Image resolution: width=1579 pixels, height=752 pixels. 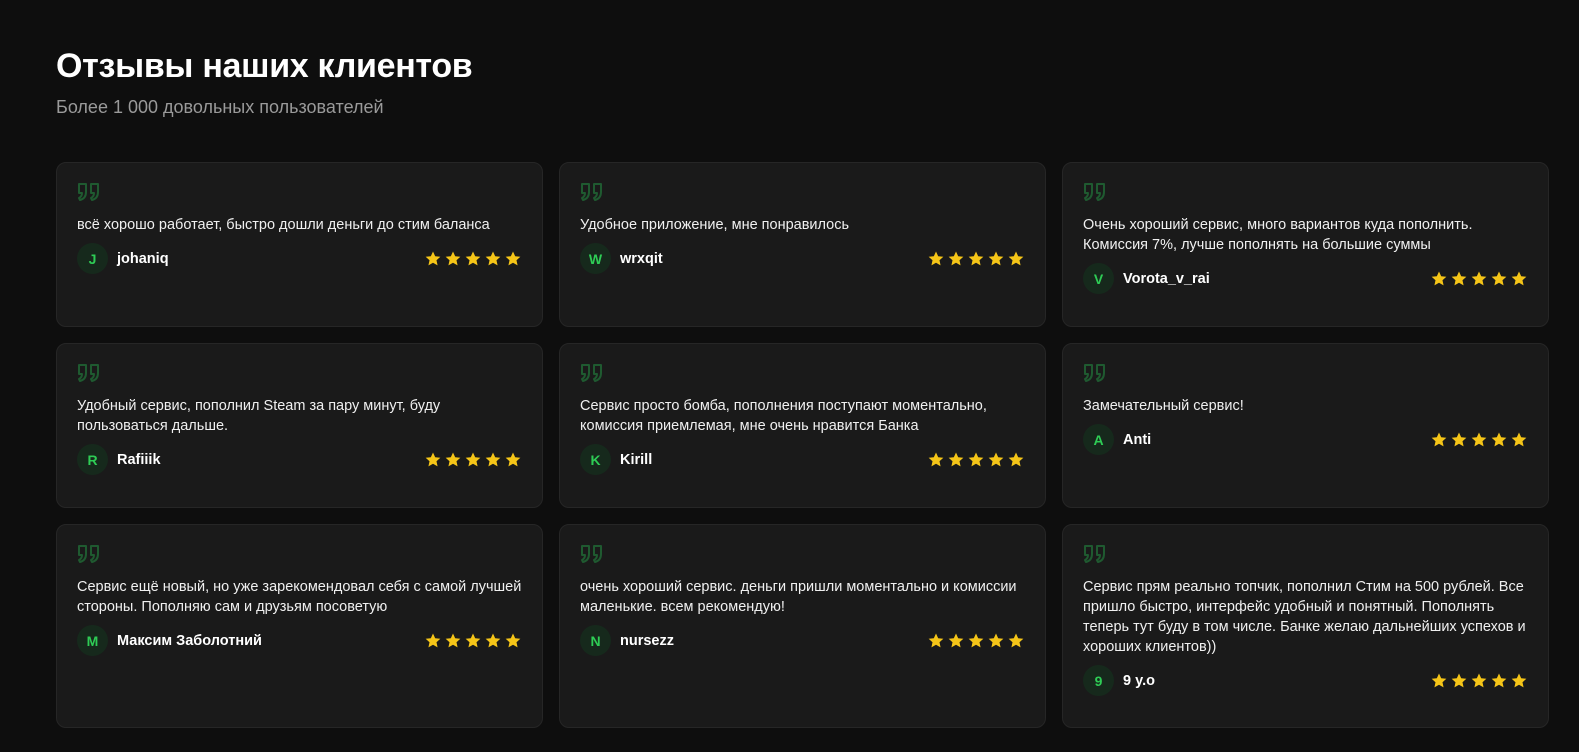 I want to click on author-name: johaniq, so click(x=143, y=258).